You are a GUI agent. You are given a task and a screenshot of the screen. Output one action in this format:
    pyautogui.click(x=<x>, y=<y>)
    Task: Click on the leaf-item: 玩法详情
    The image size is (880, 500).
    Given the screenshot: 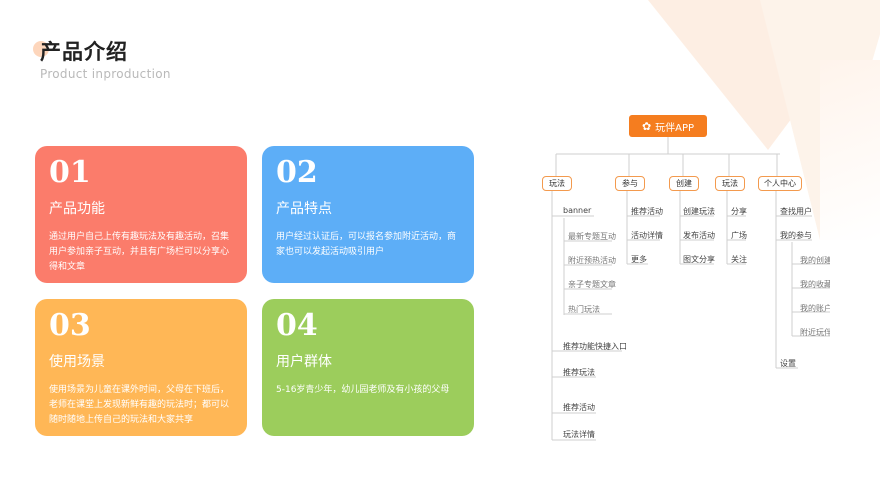 What is the action you would take?
    pyautogui.click(x=579, y=434)
    